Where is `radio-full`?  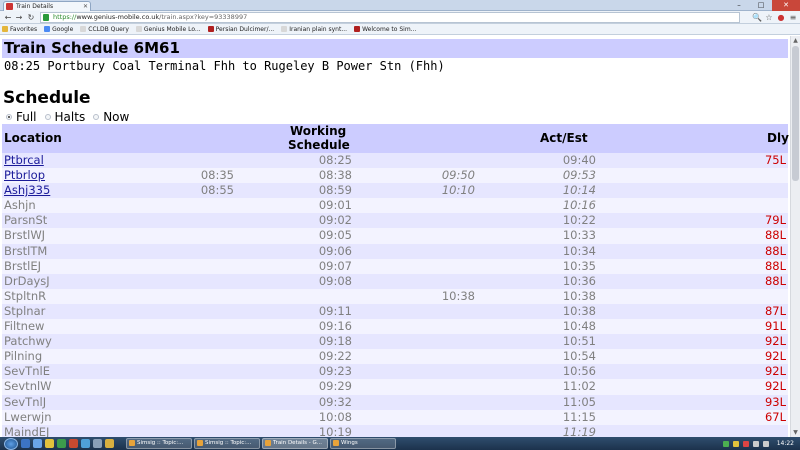 radio-full is located at coordinates (9, 117).